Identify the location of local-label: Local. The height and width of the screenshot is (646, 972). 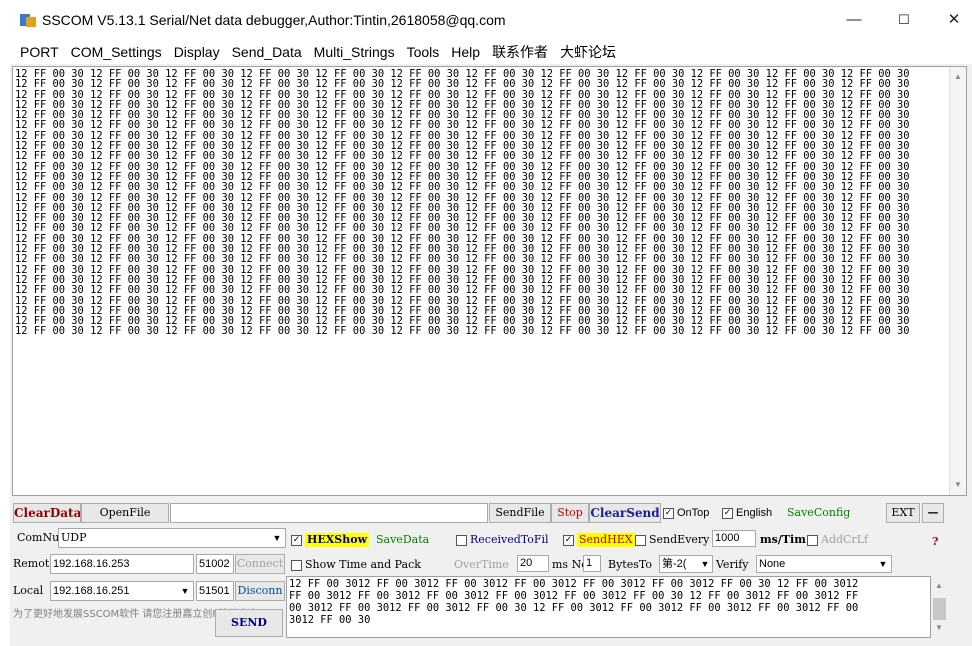
(28, 590).